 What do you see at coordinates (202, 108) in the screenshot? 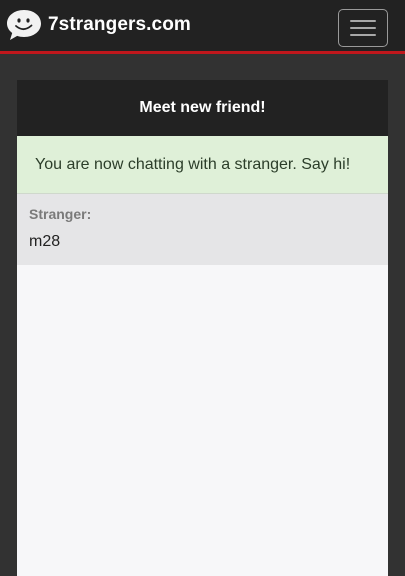
I see `chat-header: Meet new friend!` at bounding box center [202, 108].